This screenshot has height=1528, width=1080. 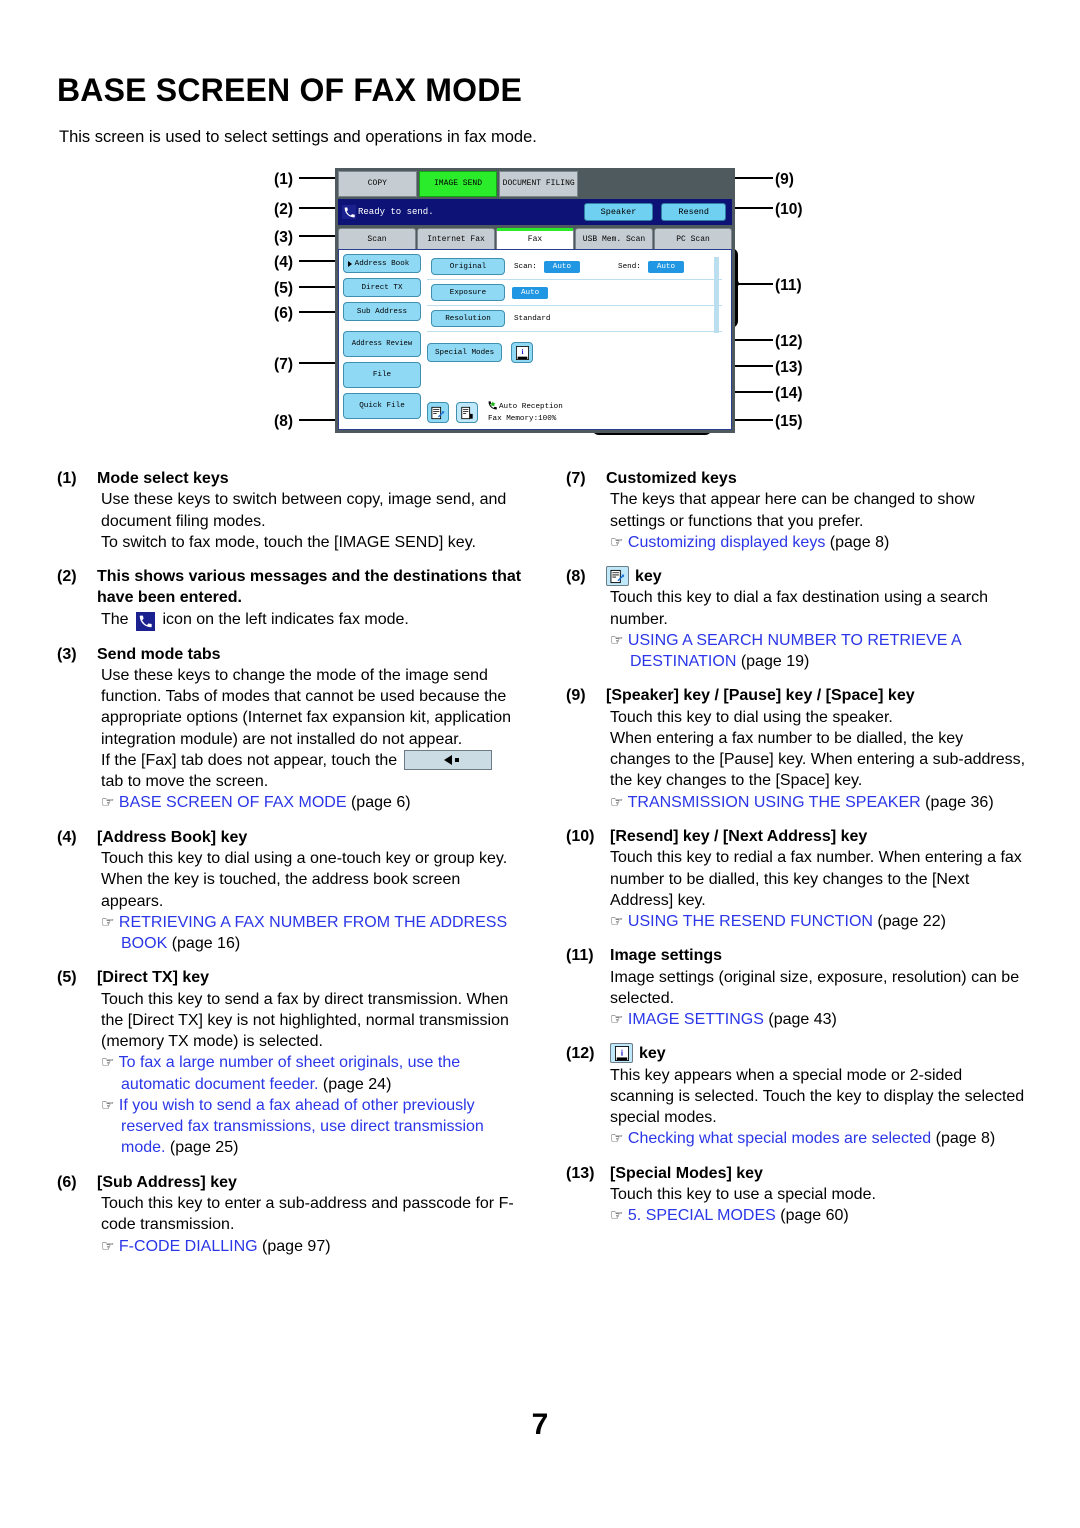 I want to click on item-9-number: (9), so click(x=576, y=696).